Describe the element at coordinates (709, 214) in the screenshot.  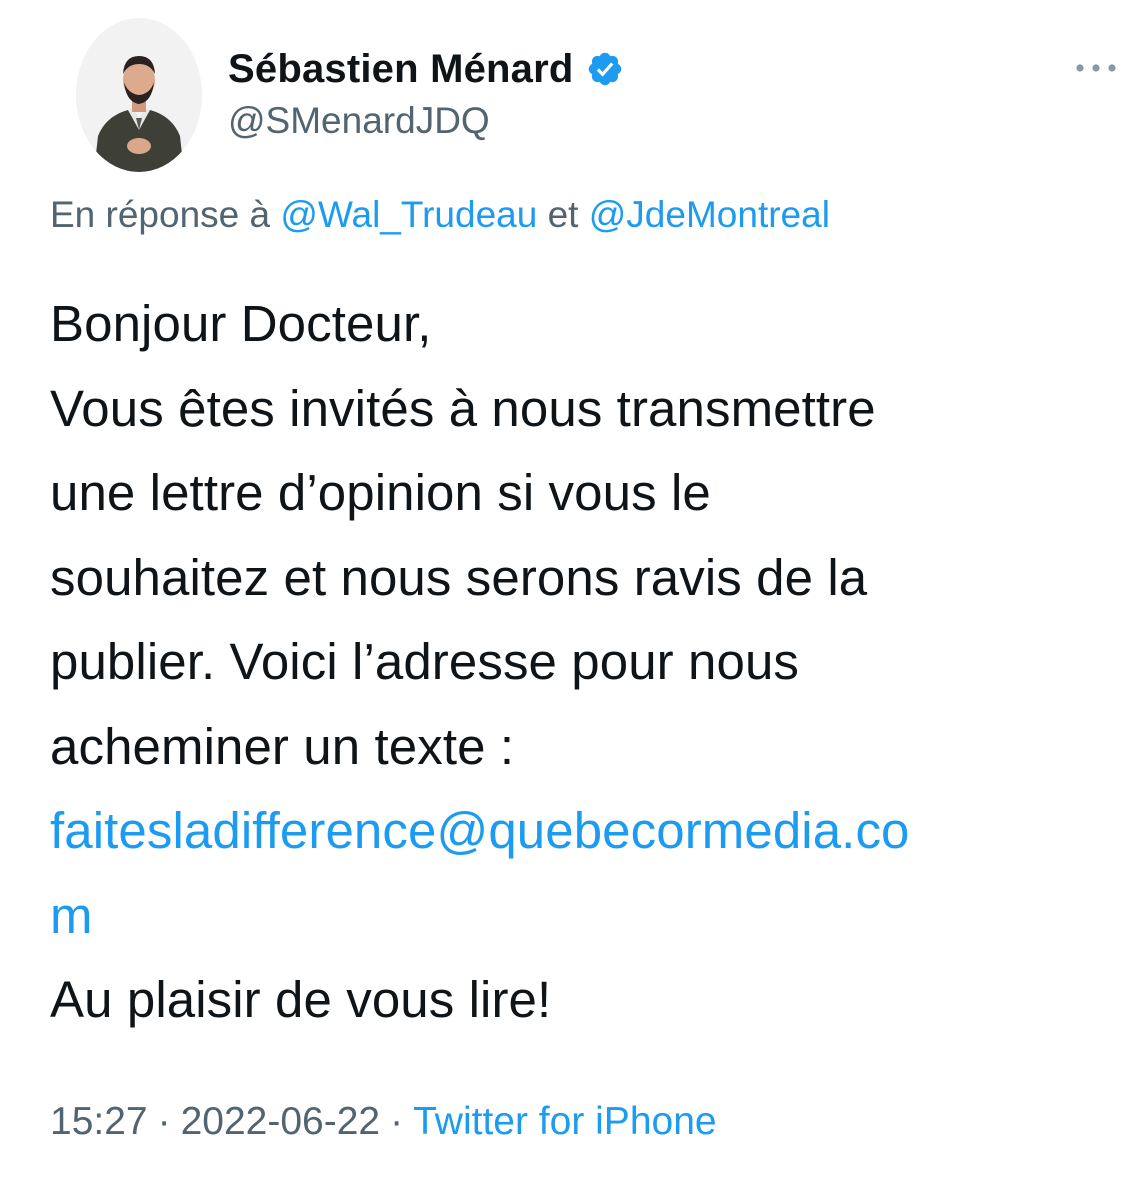
I see `mention-jdemontreal: @JdeMontreal` at that location.